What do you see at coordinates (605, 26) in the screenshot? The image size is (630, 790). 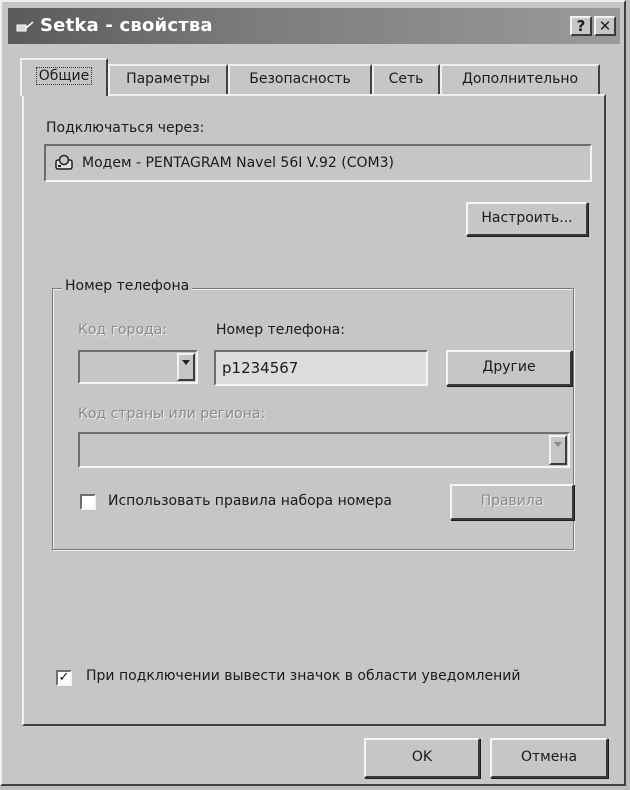 I see `close-button: ✕` at bounding box center [605, 26].